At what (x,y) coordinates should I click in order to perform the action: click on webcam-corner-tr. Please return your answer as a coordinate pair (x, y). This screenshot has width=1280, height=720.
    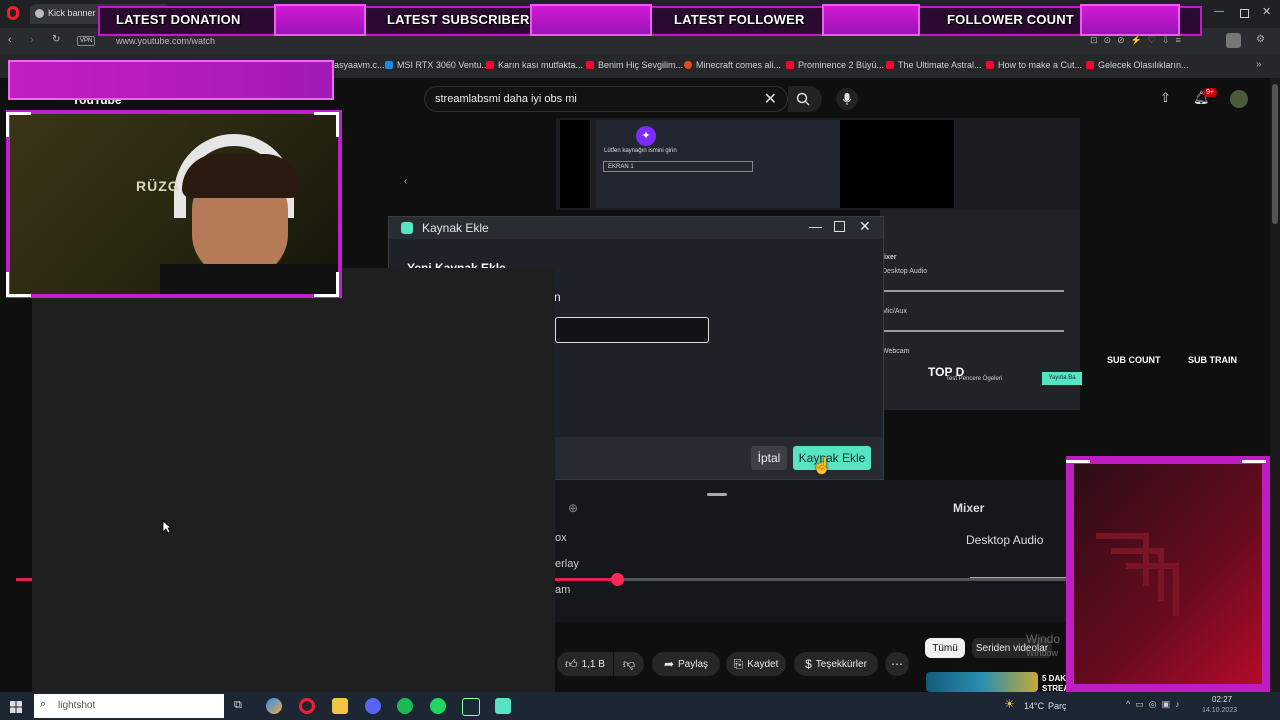
    Looking at the image, I should click on (326, 124).